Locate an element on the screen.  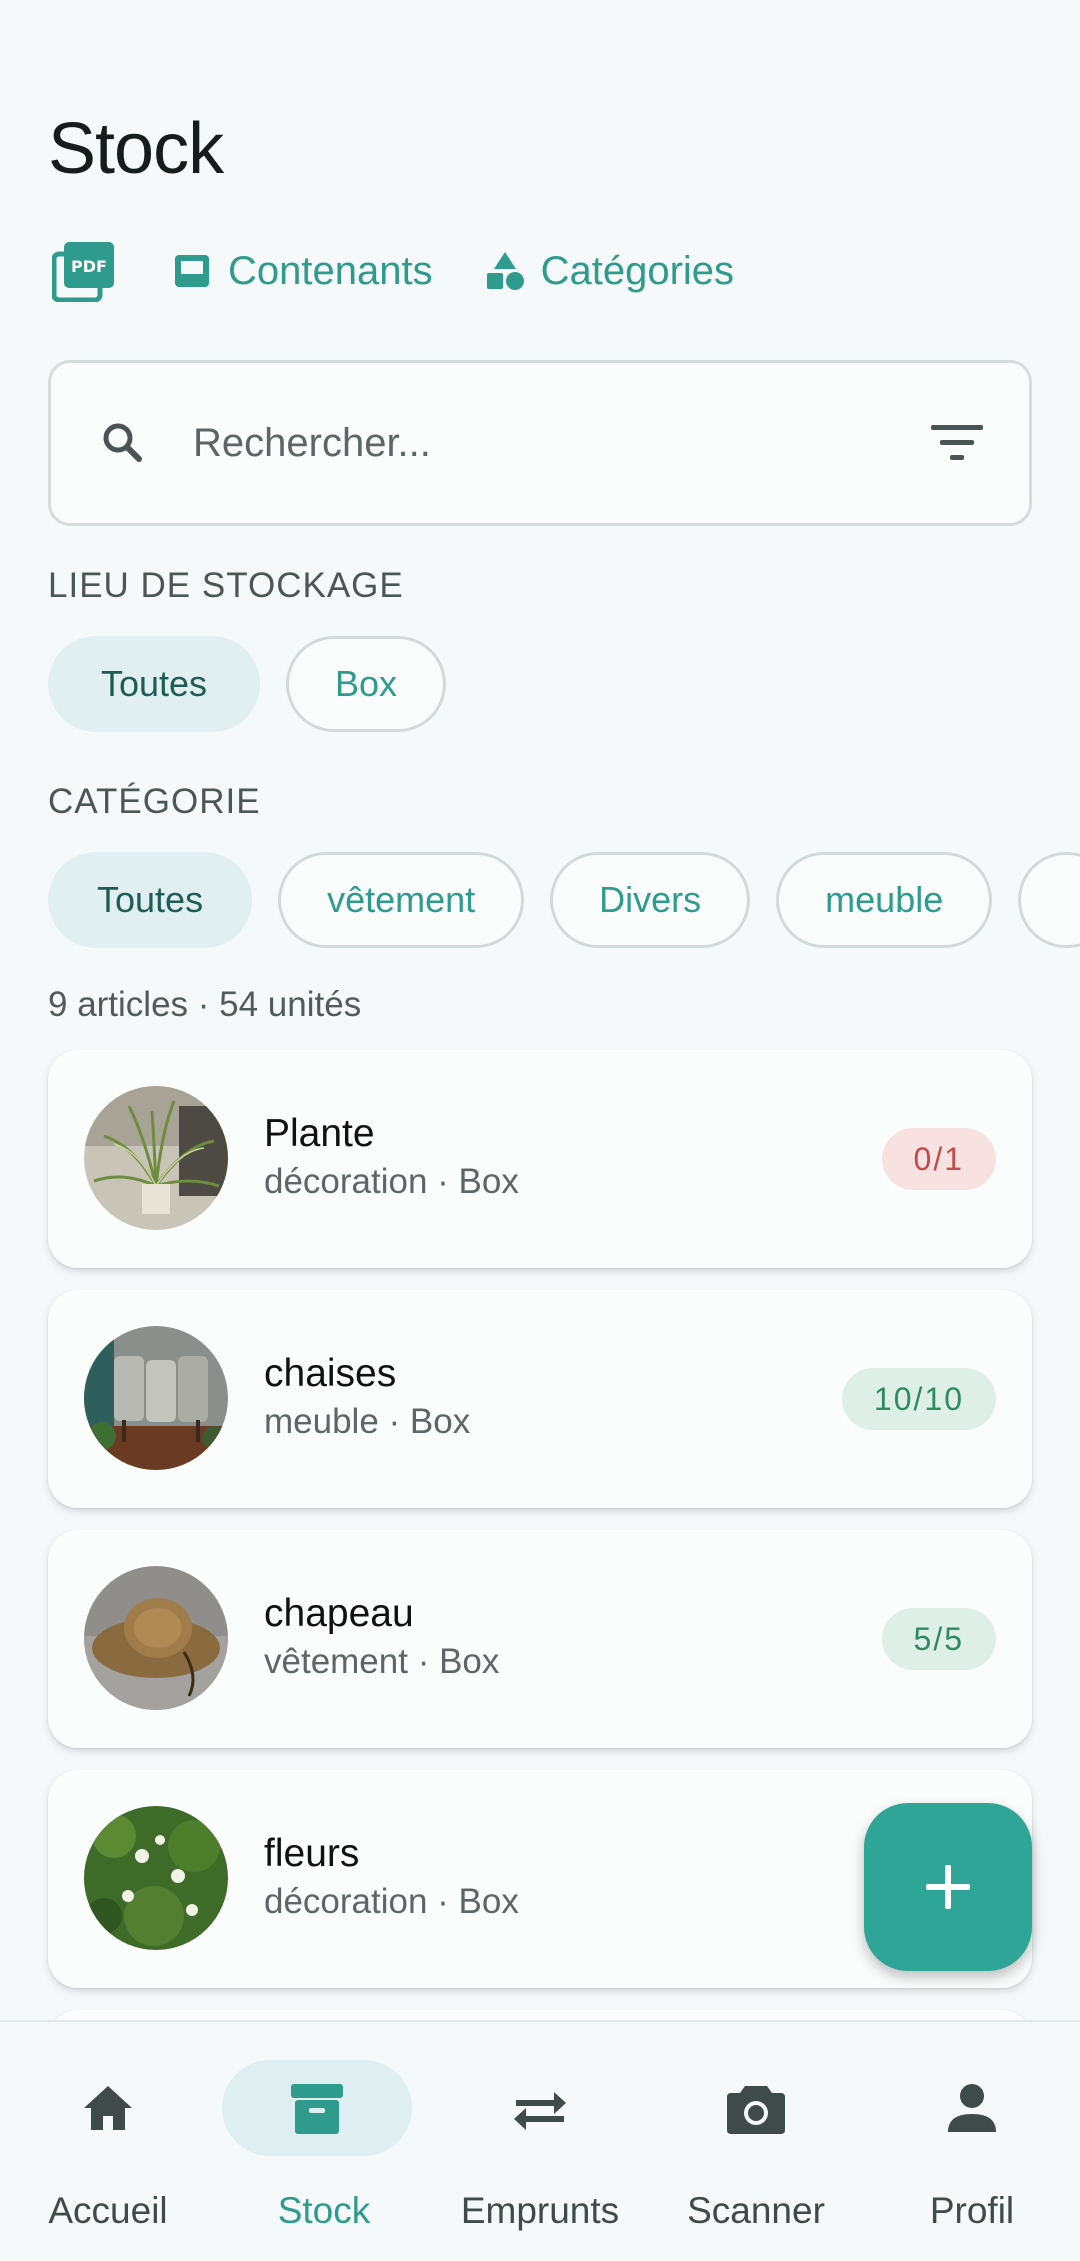
pdf-label: PDF is located at coordinates (89, 266).